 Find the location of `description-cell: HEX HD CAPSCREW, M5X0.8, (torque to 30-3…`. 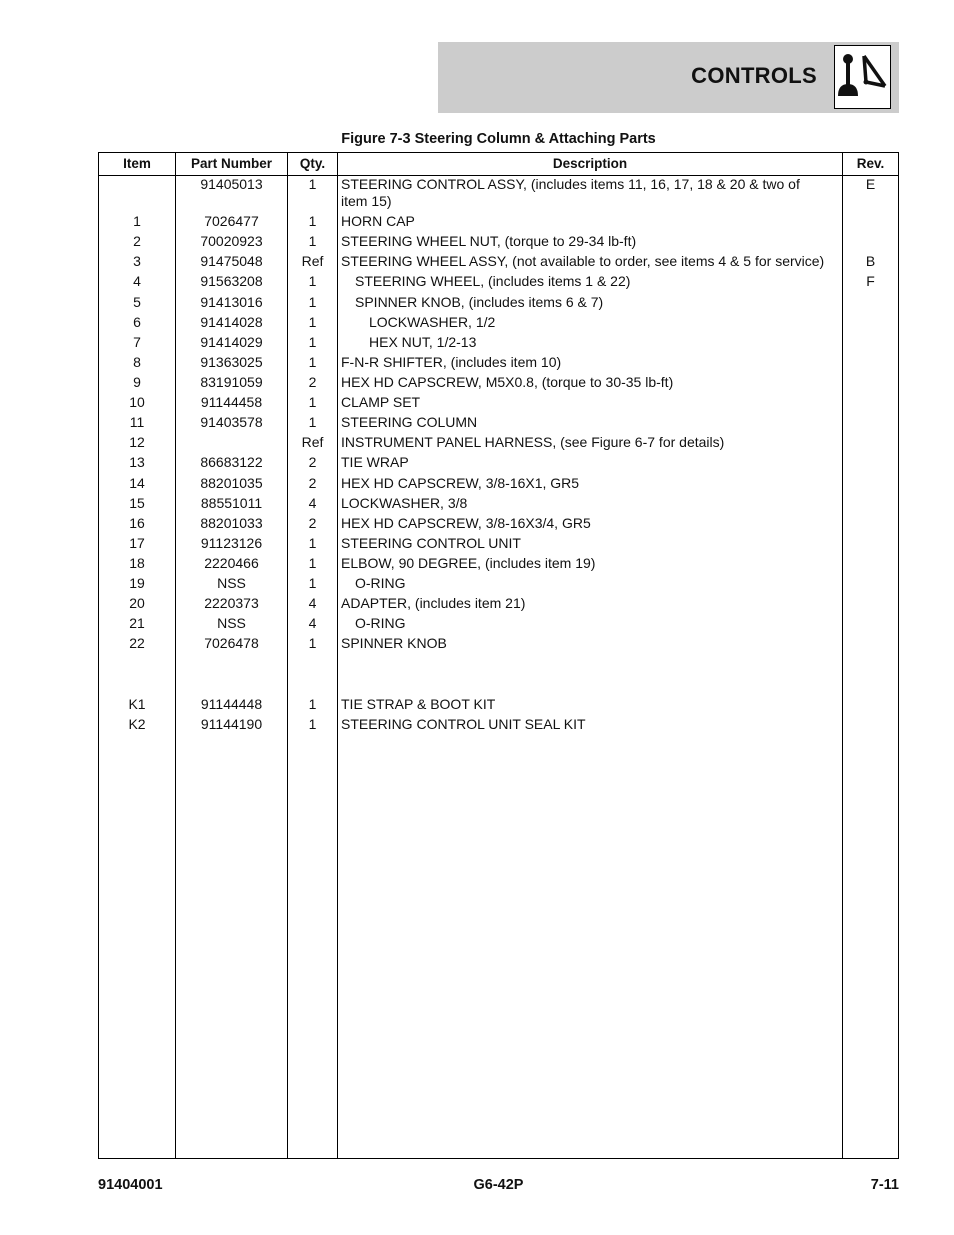

description-cell: HEX HD CAPSCREW, M5X0.8, (torque to 30-3… is located at coordinates (507, 382).